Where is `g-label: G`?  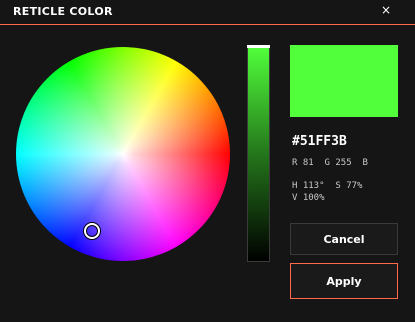
g-label: G is located at coordinates (327, 163).